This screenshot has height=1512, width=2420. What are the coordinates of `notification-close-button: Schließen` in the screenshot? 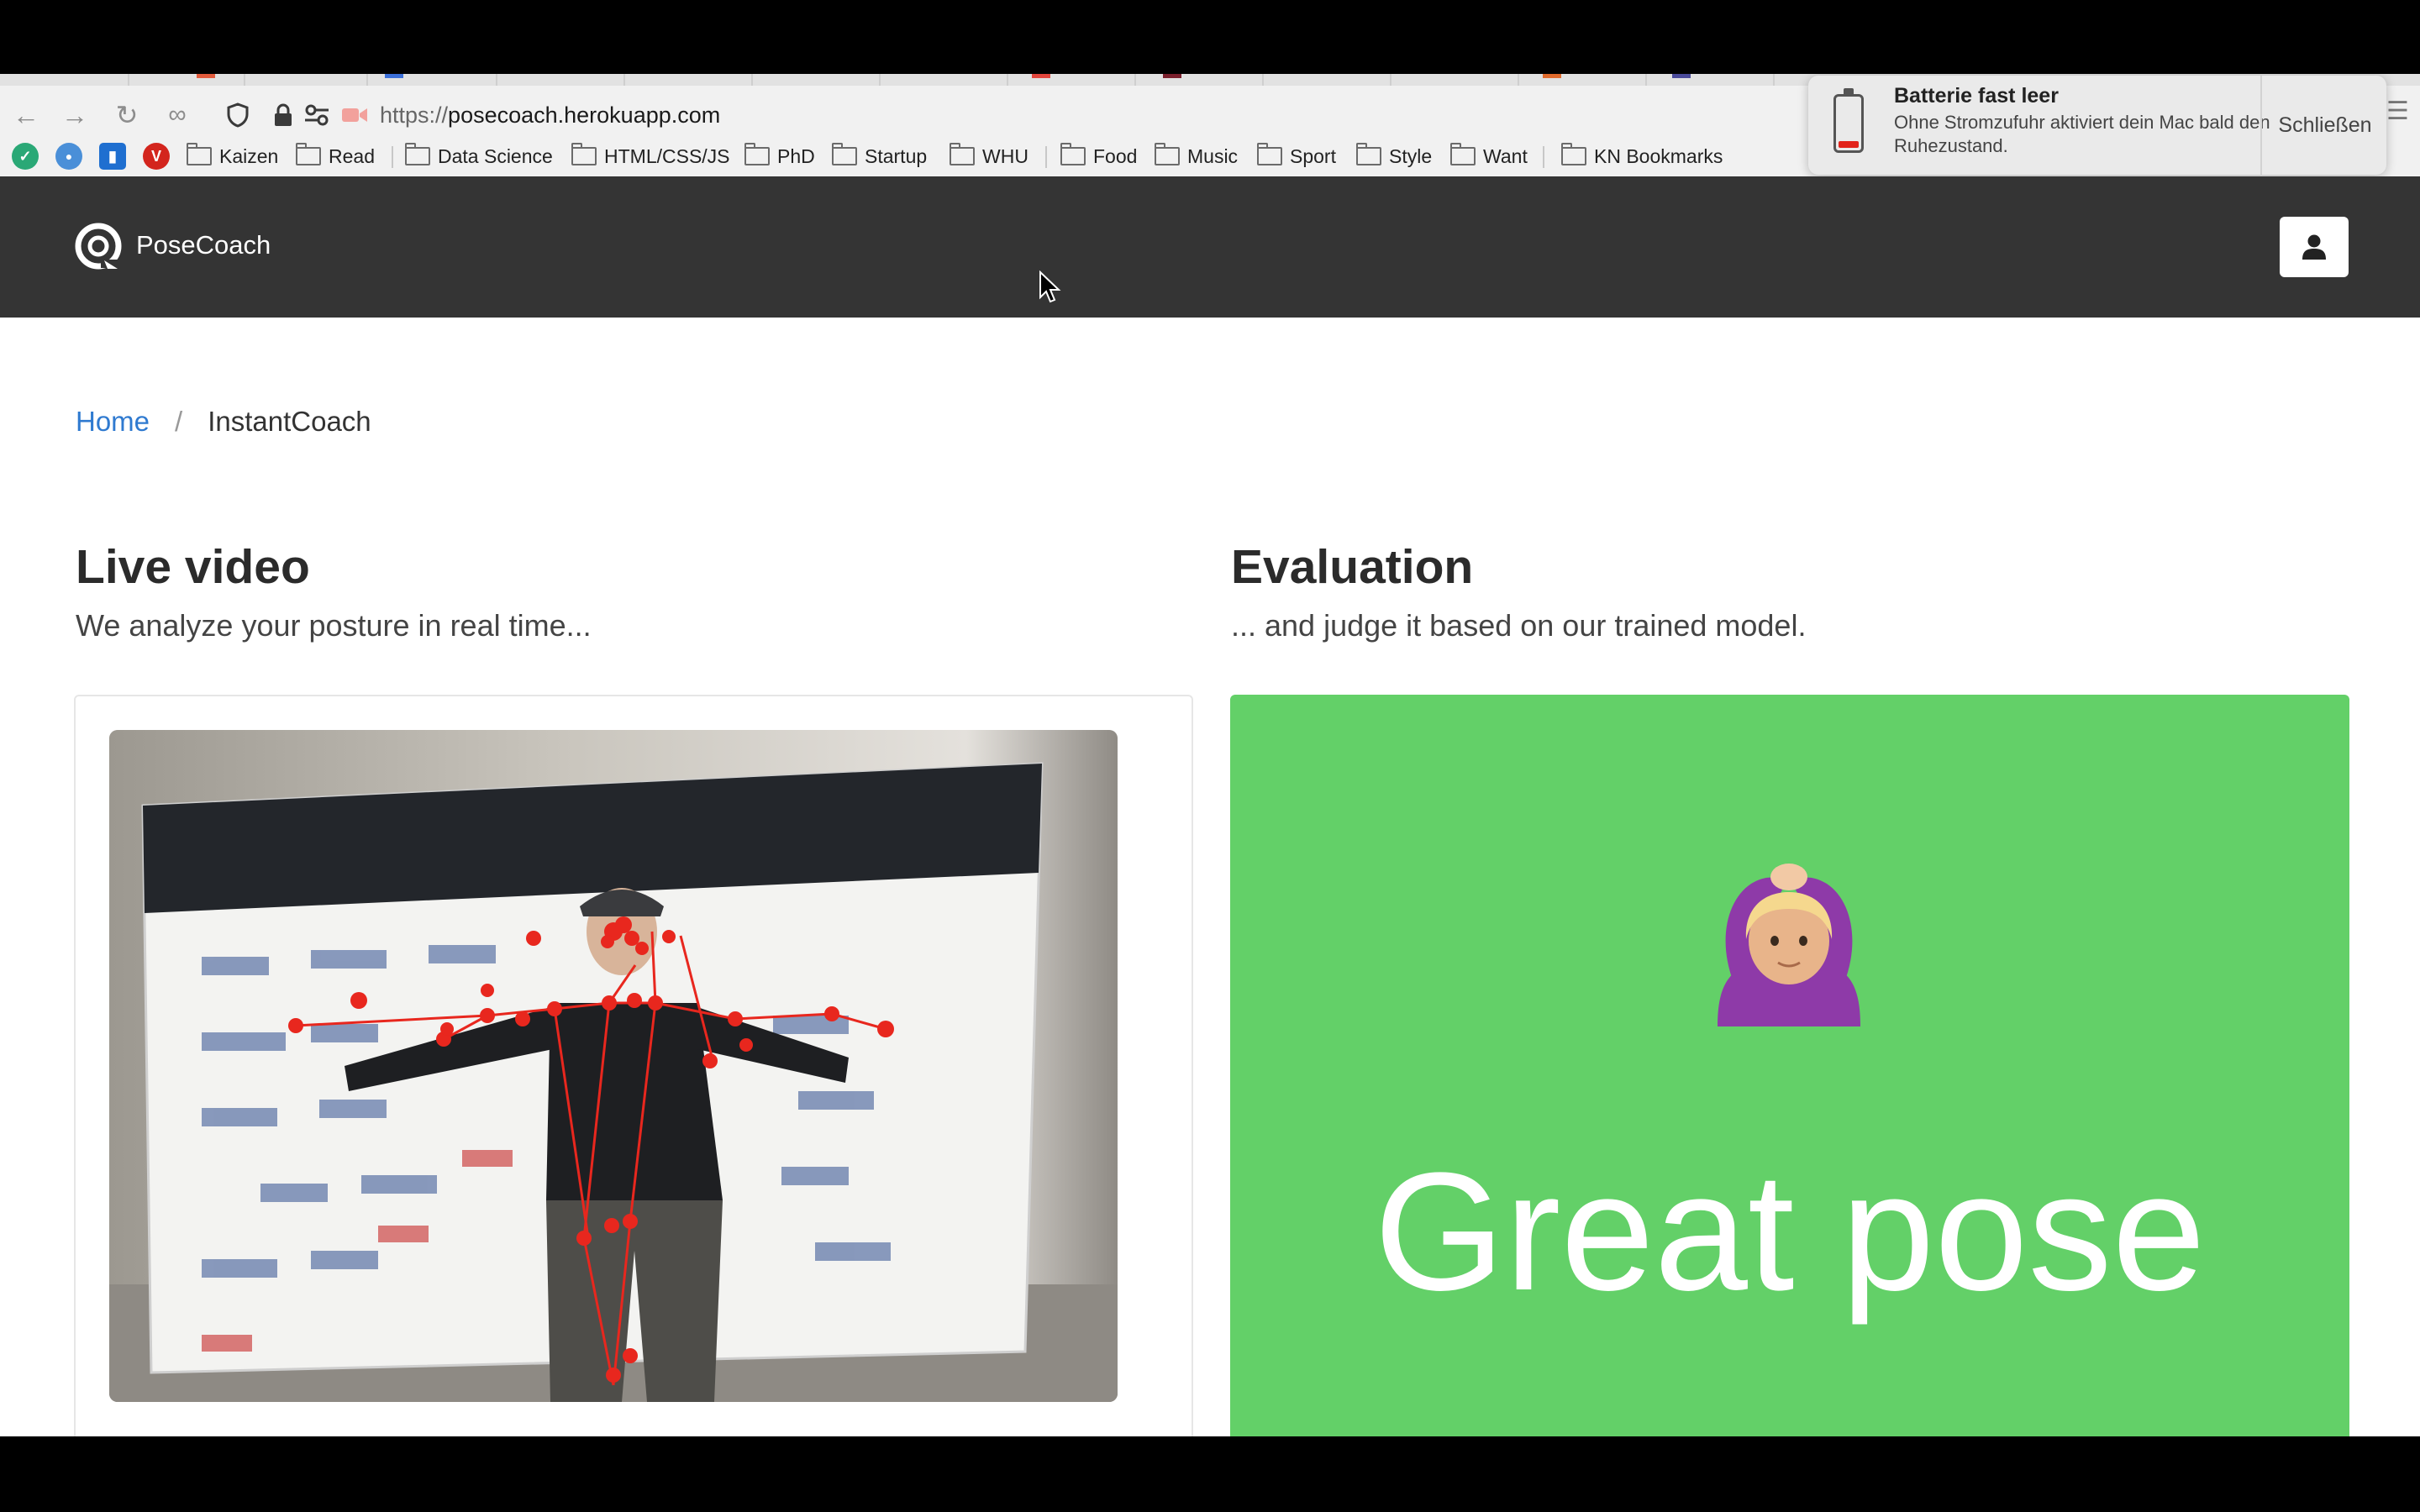 It's located at (2325, 125).